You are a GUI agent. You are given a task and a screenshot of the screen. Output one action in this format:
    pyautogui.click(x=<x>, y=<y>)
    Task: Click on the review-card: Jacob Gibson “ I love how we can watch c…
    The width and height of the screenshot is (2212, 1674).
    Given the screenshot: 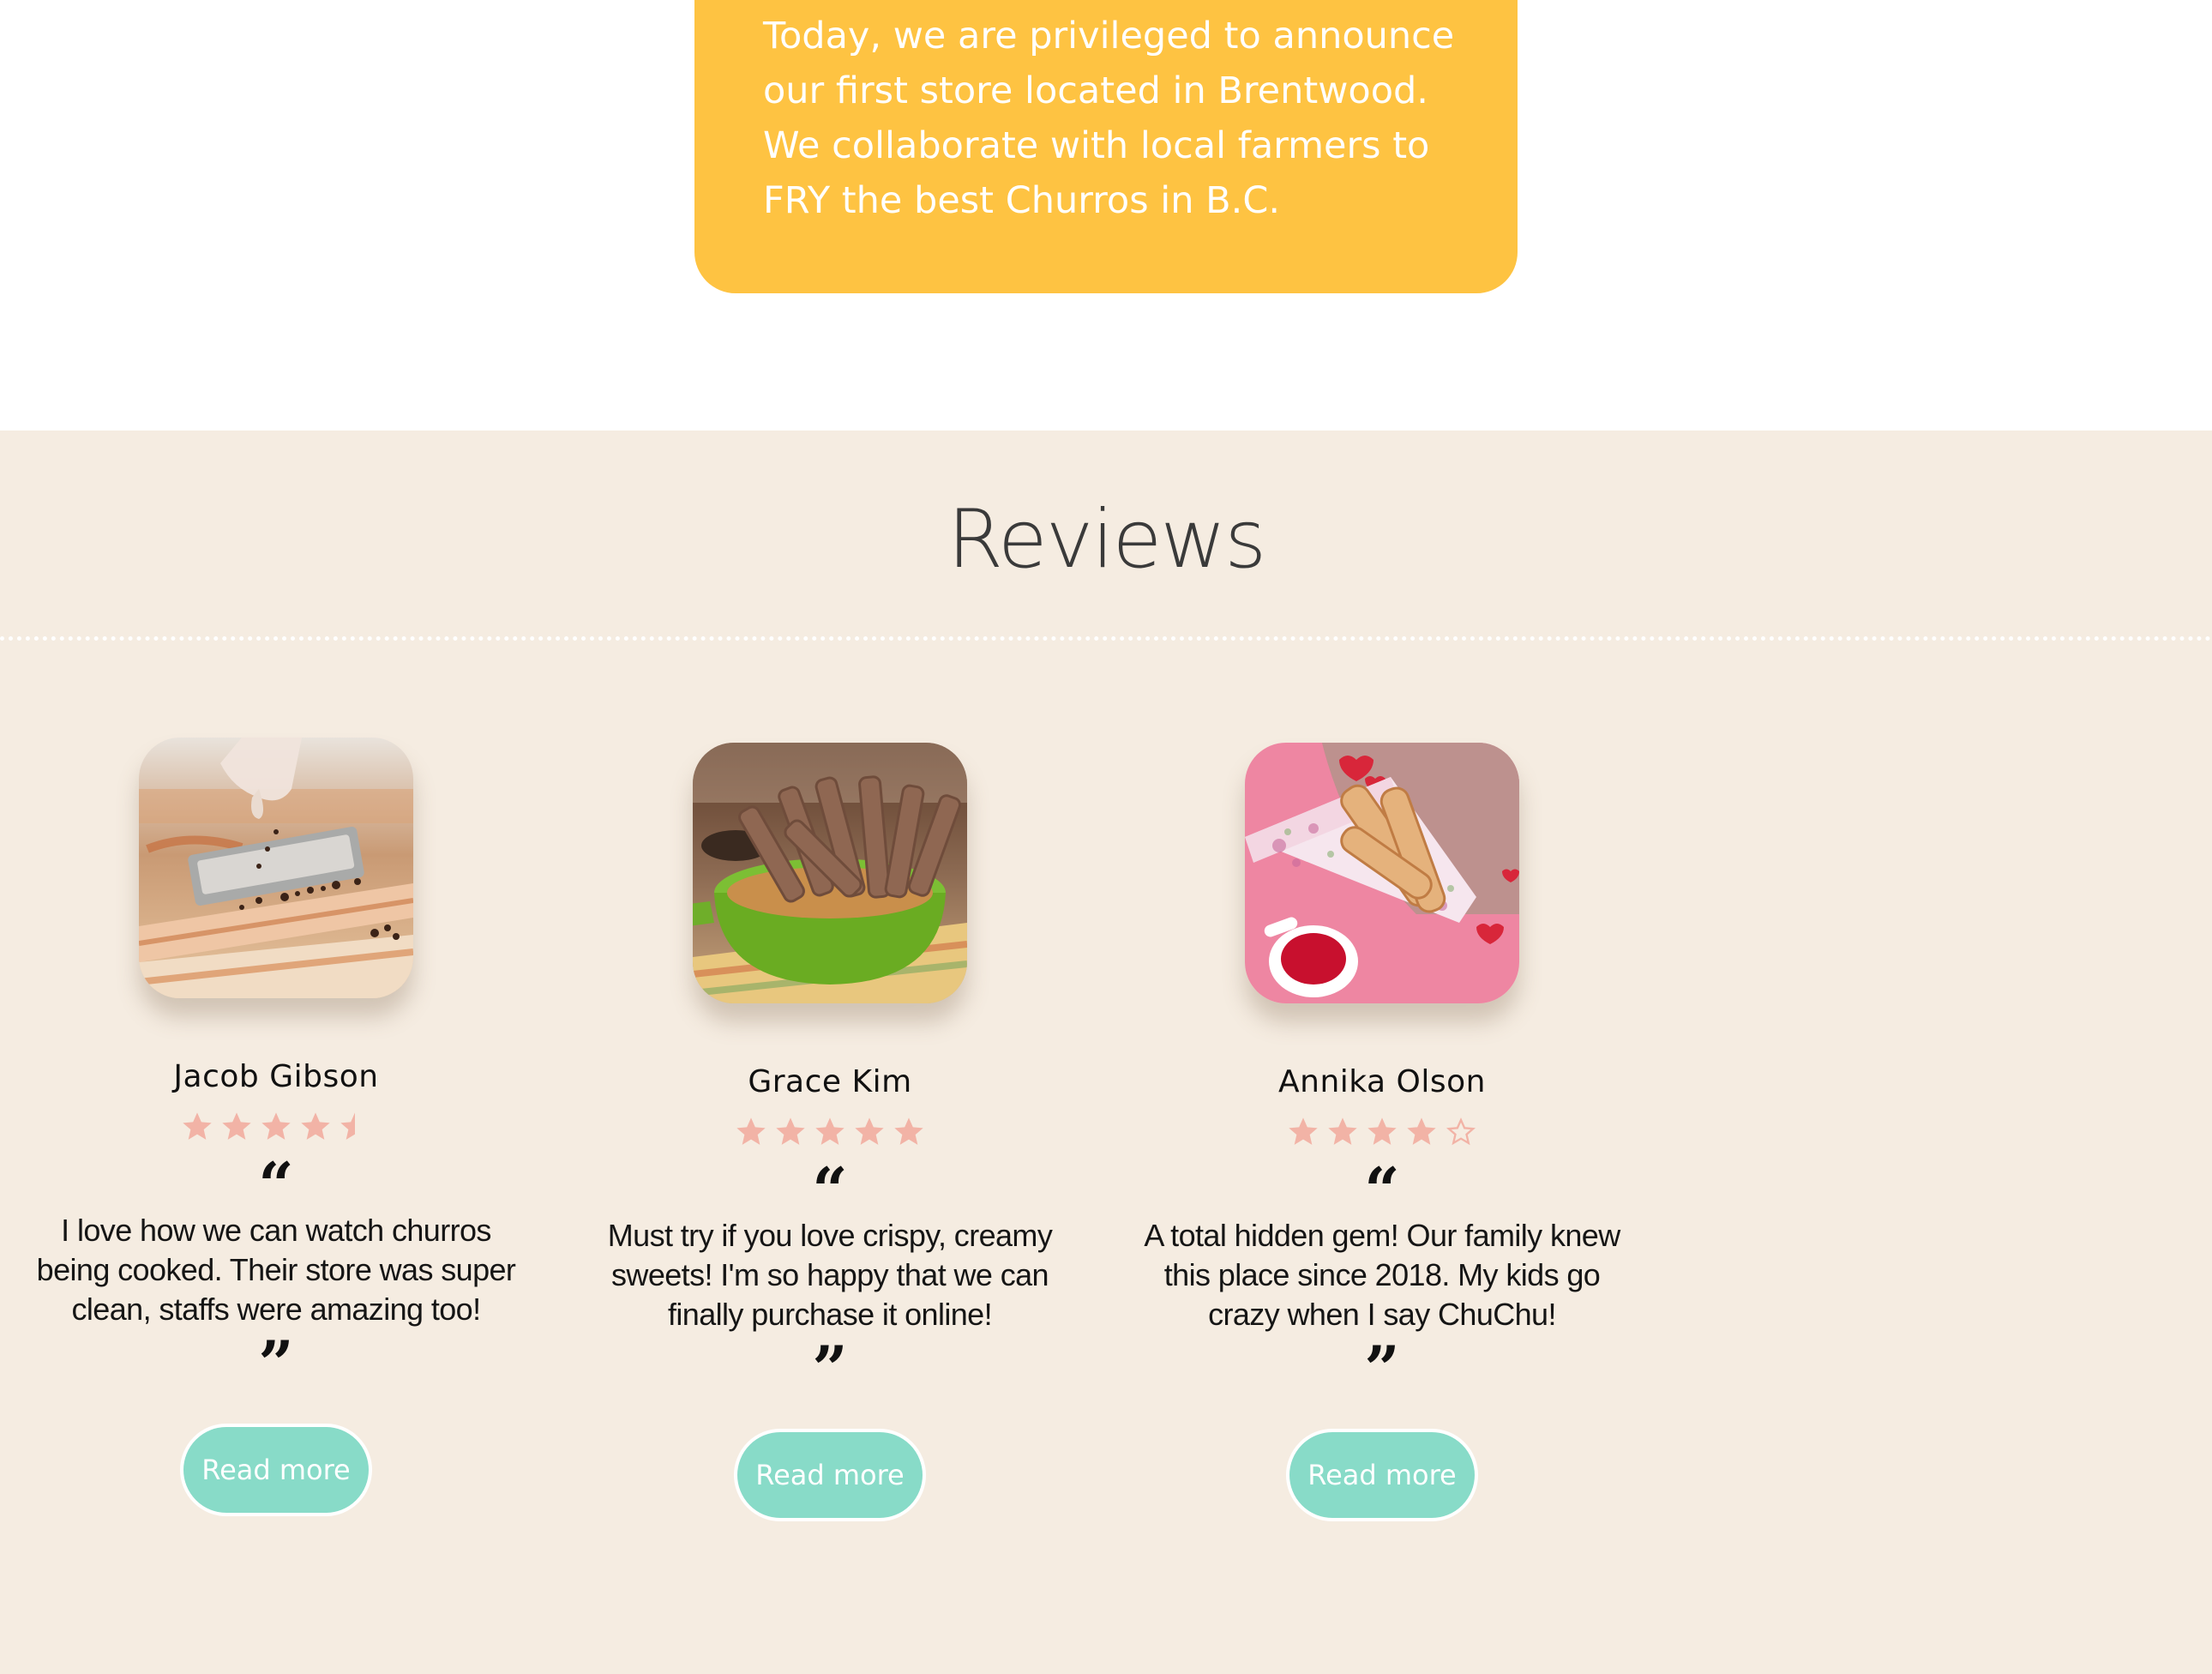 What is the action you would take?
    pyautogui.click(x=276, y=1127)
    